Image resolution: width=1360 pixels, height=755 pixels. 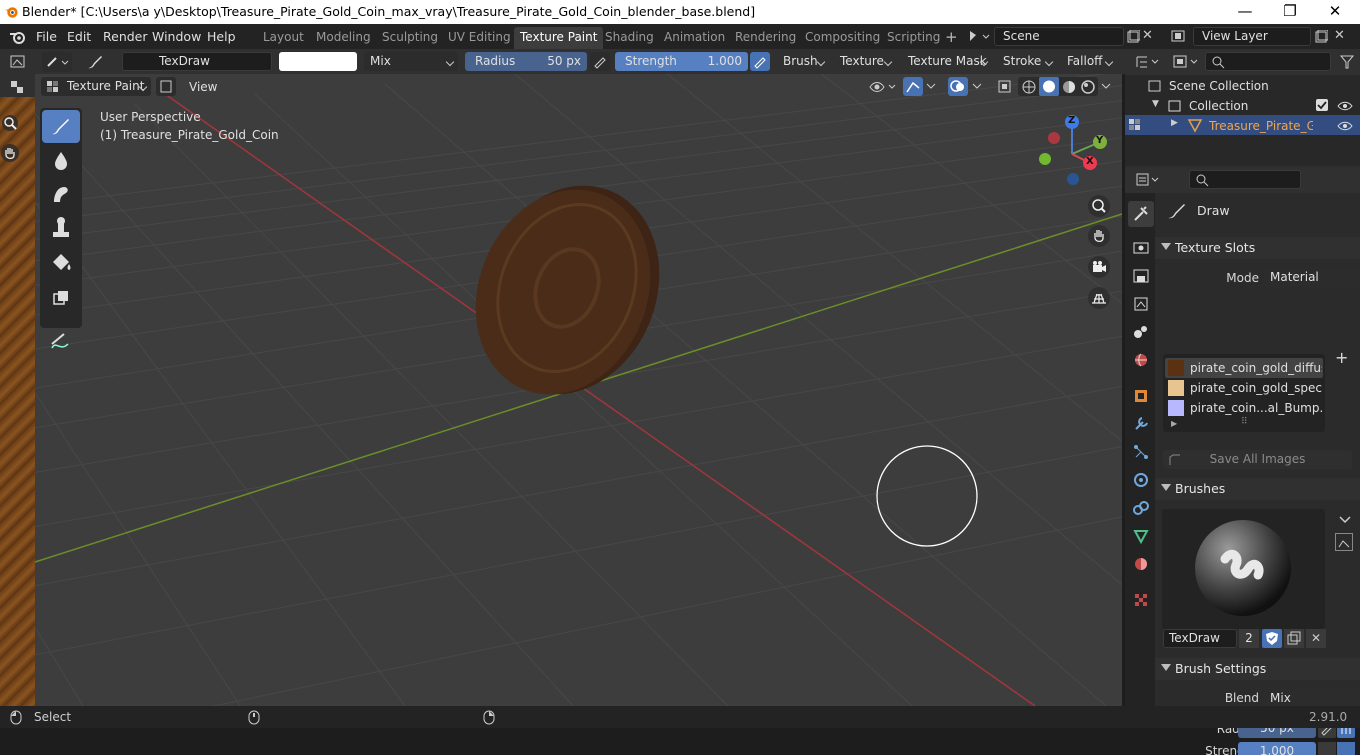 I want to click on tab-shading: Shading, so click(x=629, y=38).